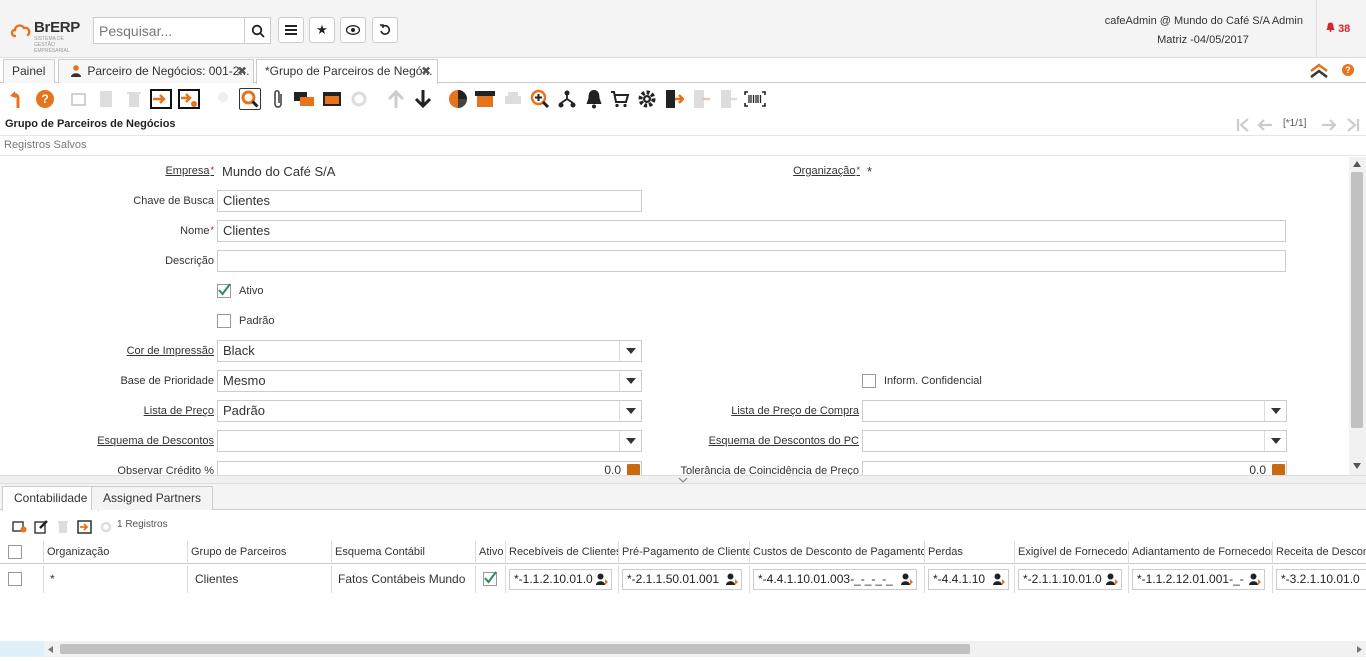 This screenshot has width=1366, height=661. What do you see at coordinates (1321, 579) in the screenshot?
I see `account-input-receita: *-3.2.1.10.01.0` at bounding box center [1321, 579].